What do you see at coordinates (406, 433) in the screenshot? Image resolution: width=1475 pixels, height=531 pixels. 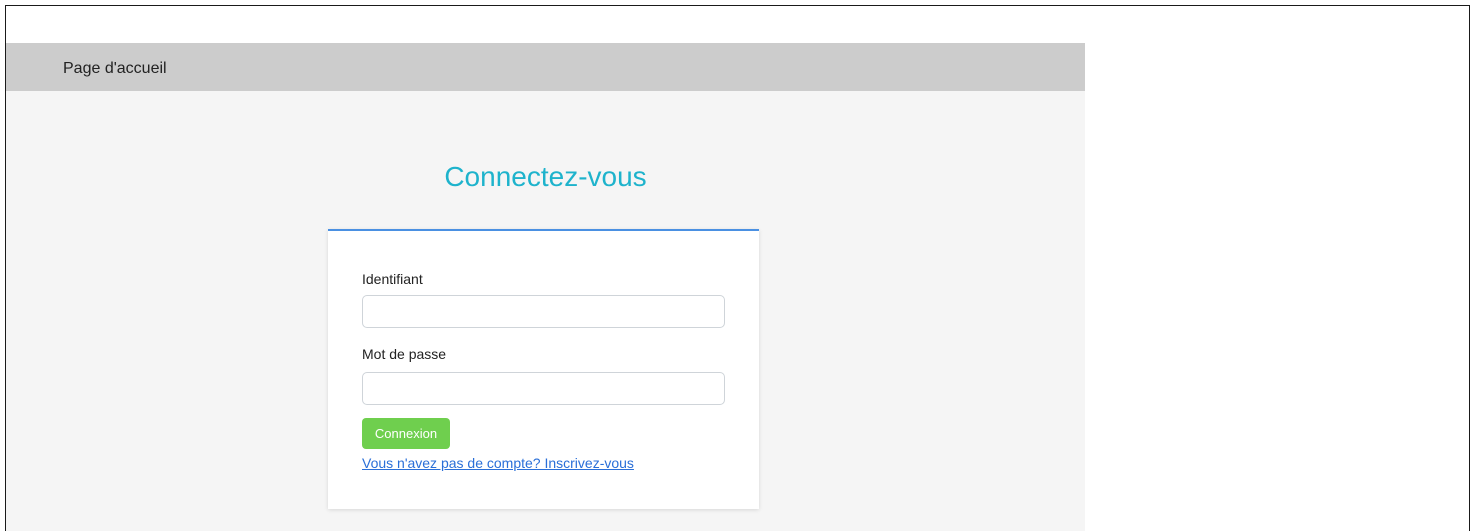 I see `login-button: Connexion` at bounding box center [406, 433].